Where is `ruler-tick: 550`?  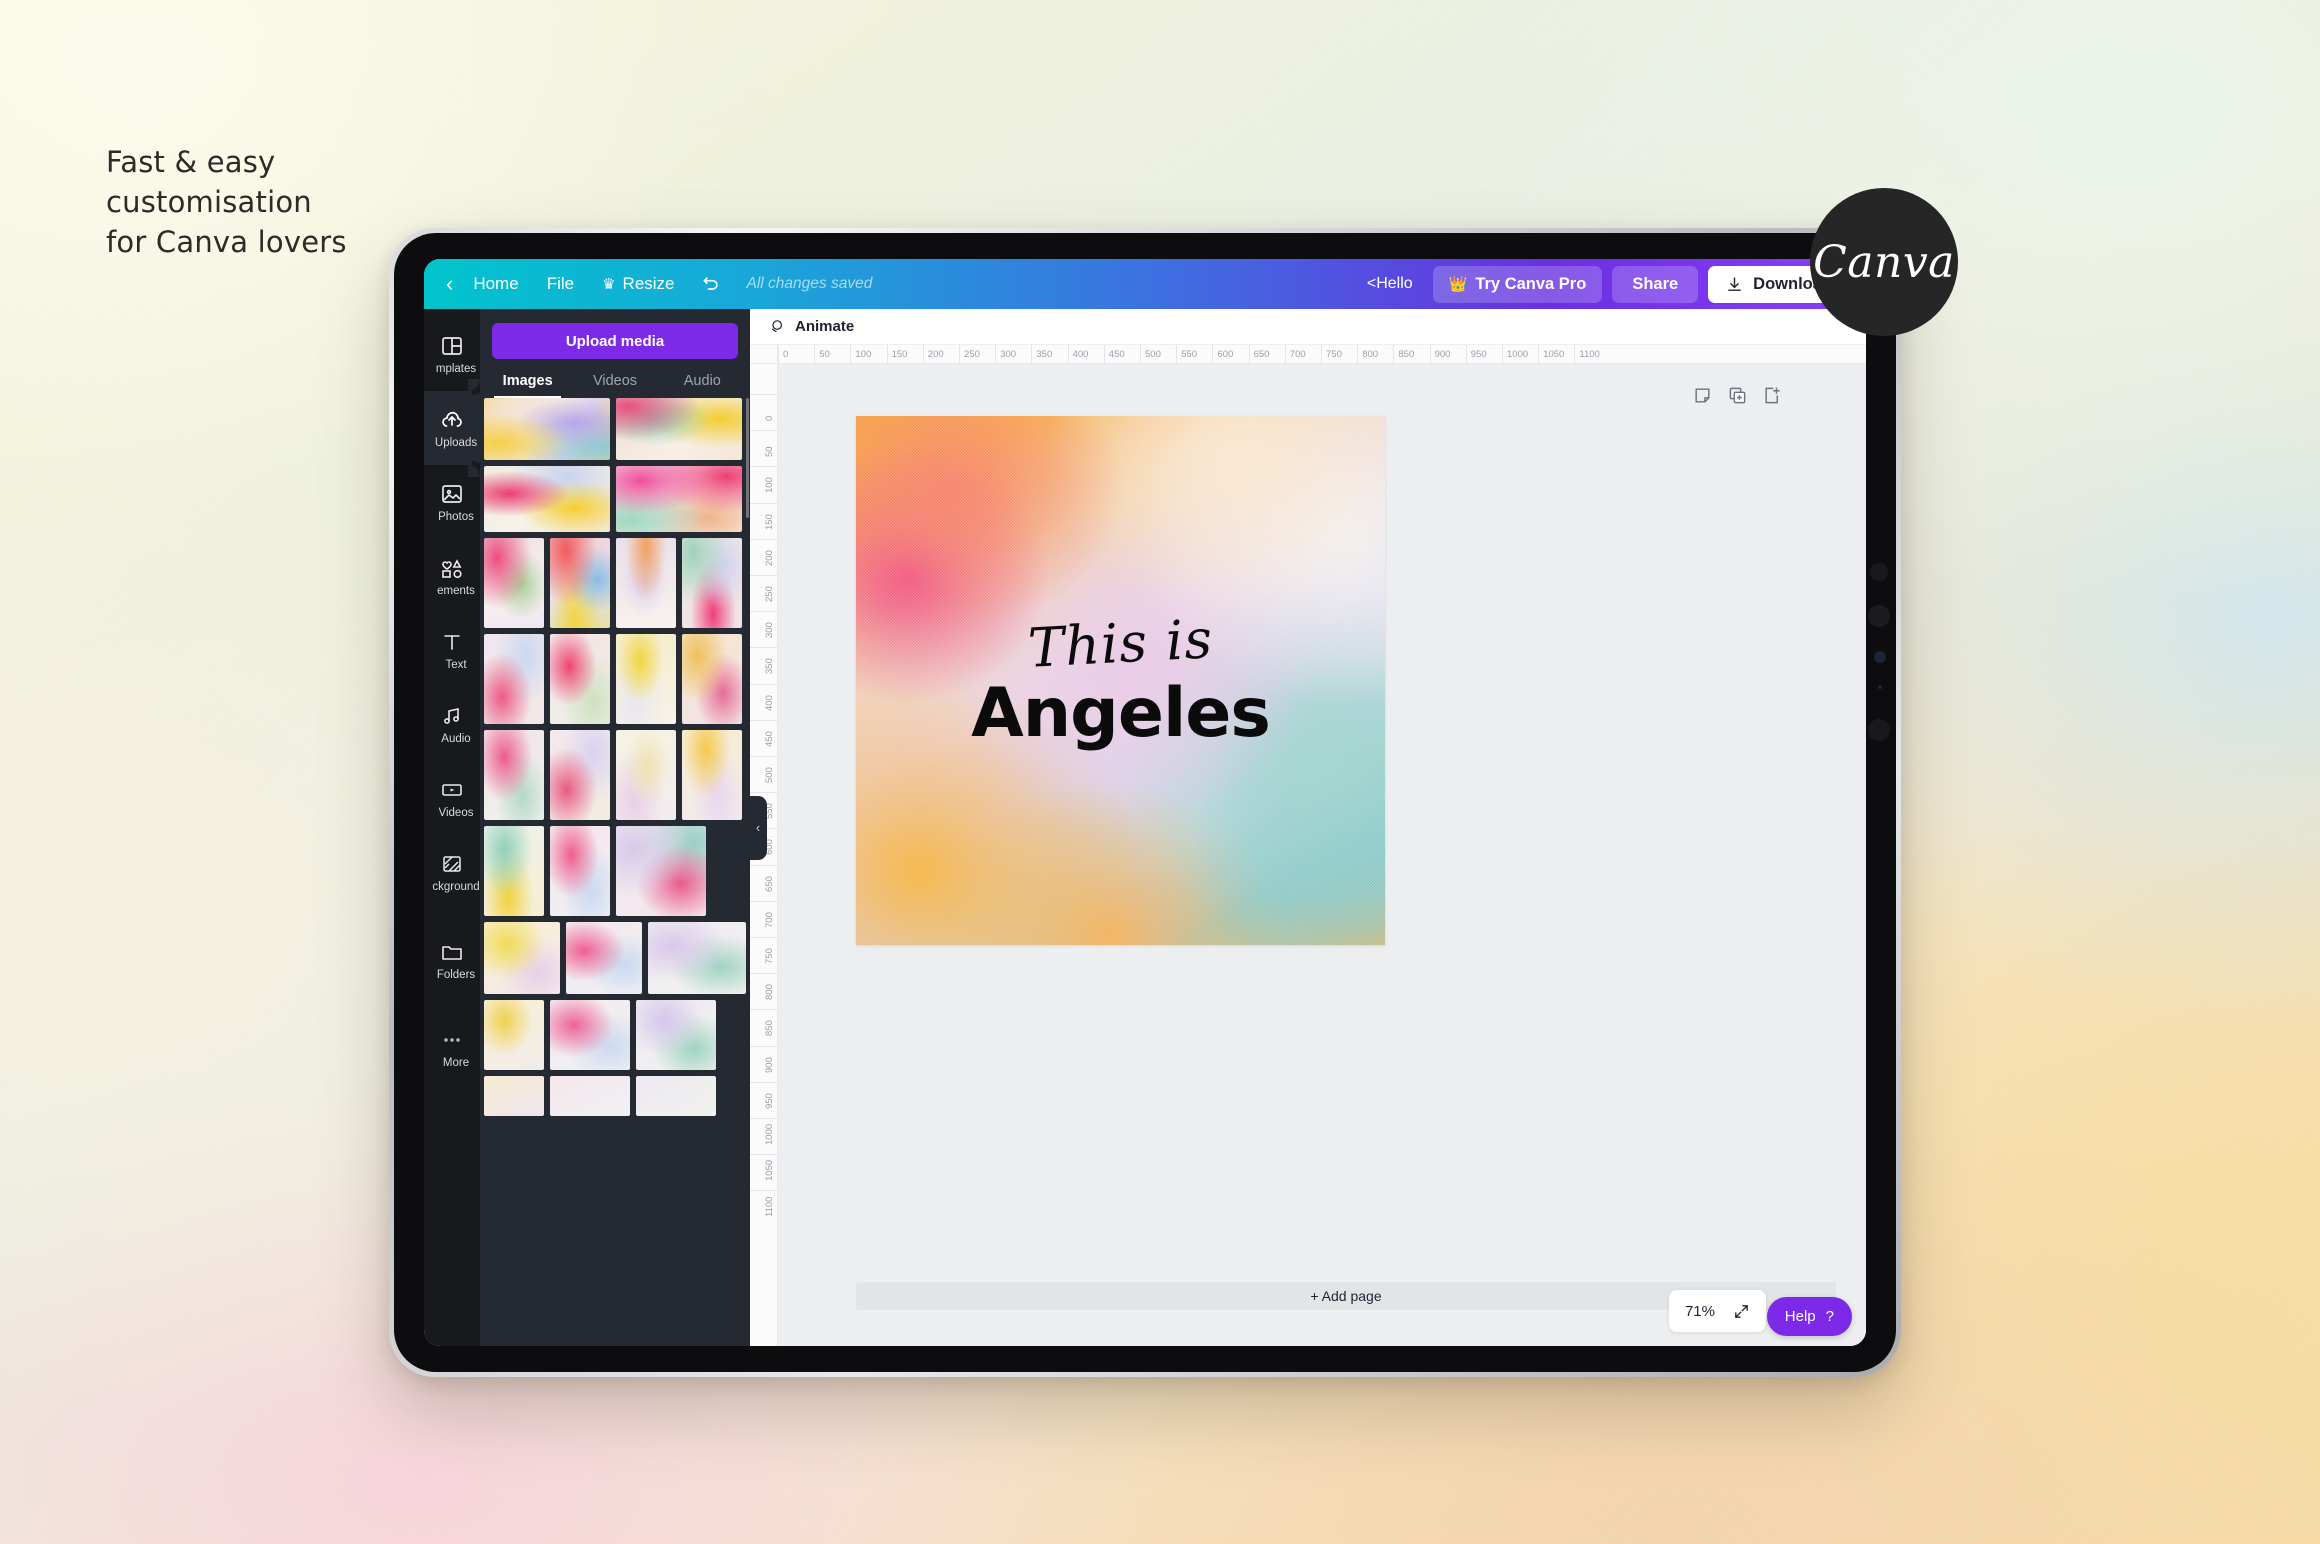 ruler-tick: 550 is located at coordinates (763, 805).